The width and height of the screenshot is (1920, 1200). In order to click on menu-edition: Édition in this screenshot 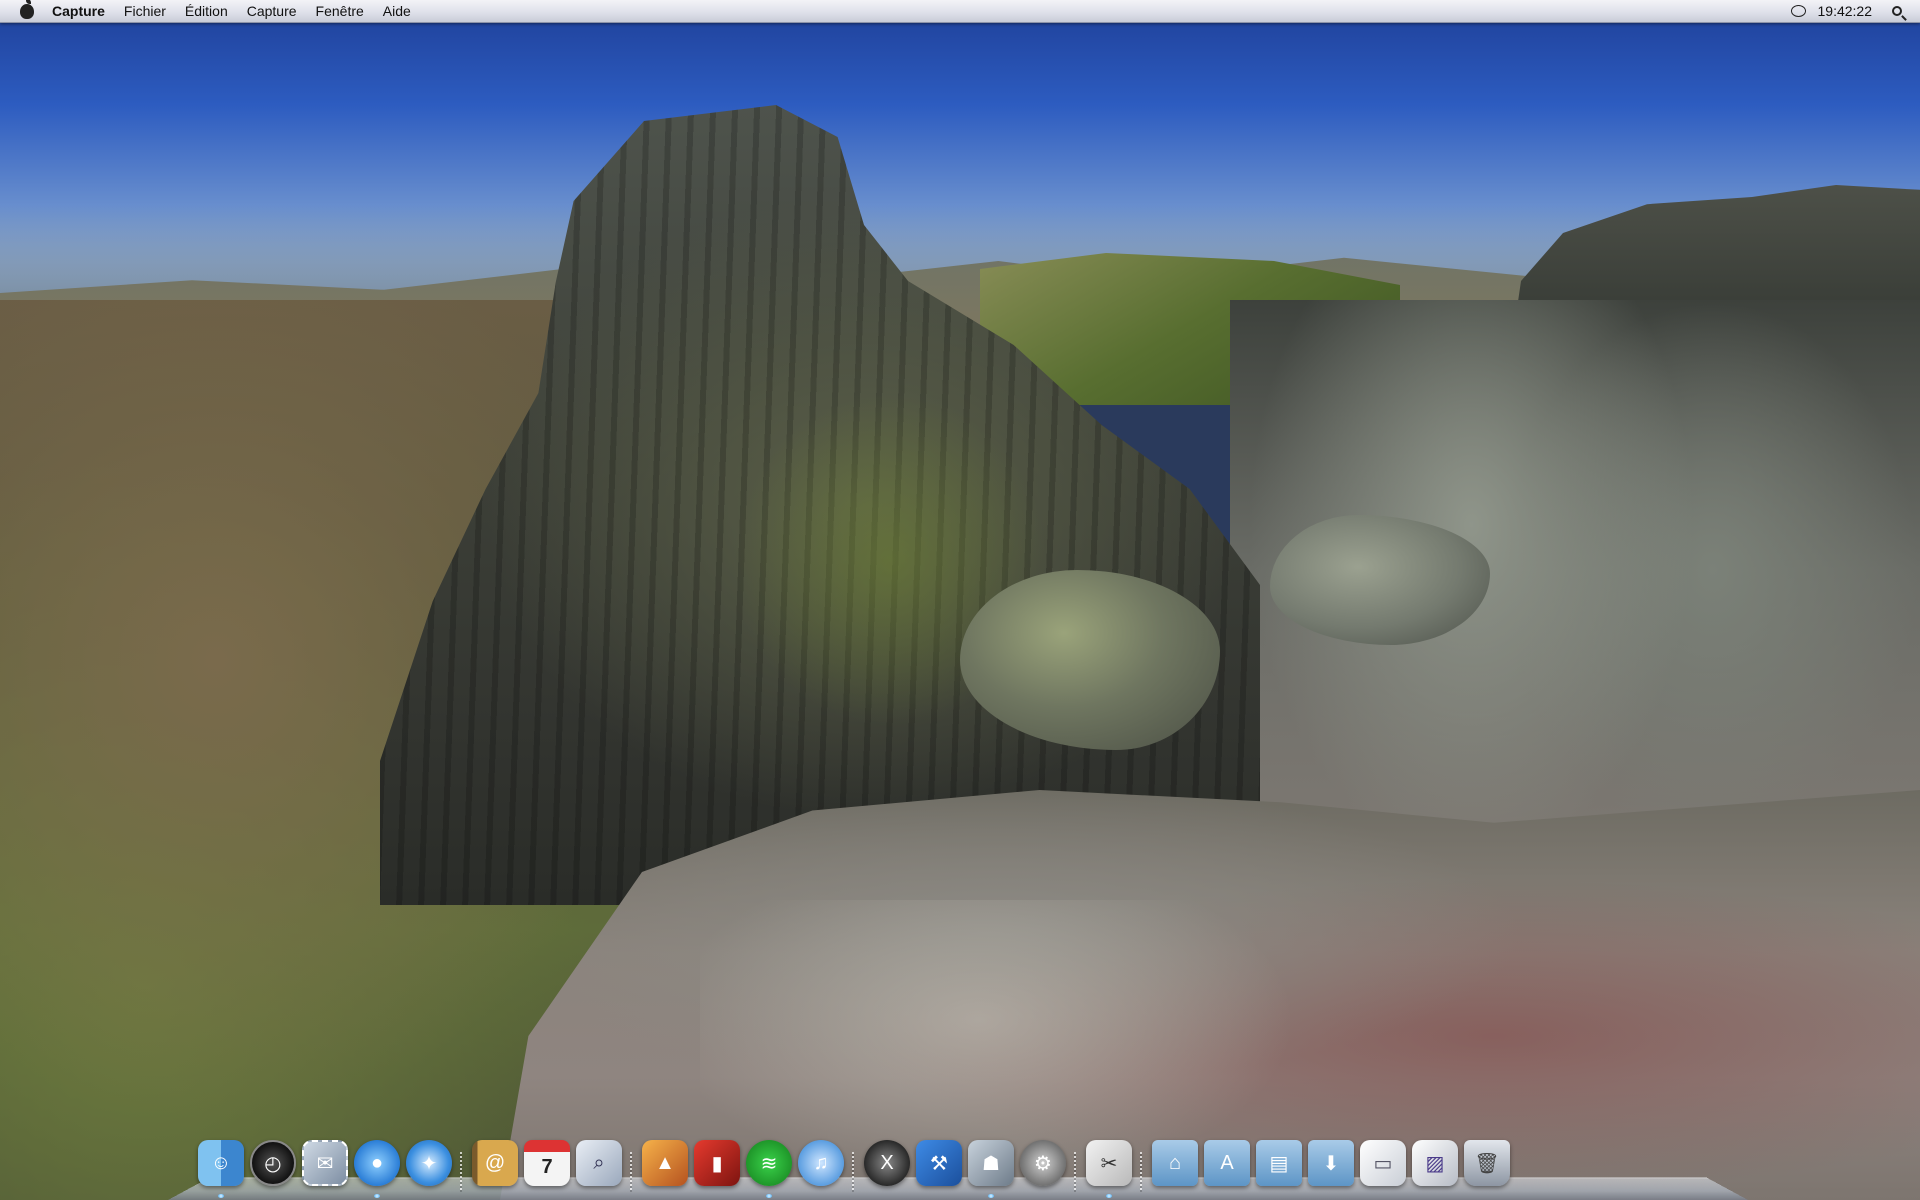, I will do `click(206, 11)`.